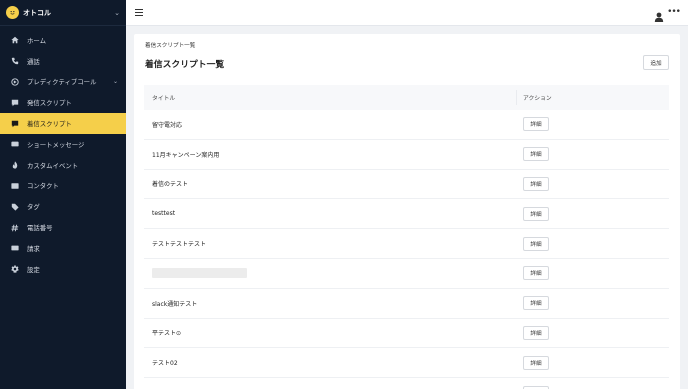  I want to click on brand-name: オトコル, so click(37, 12).